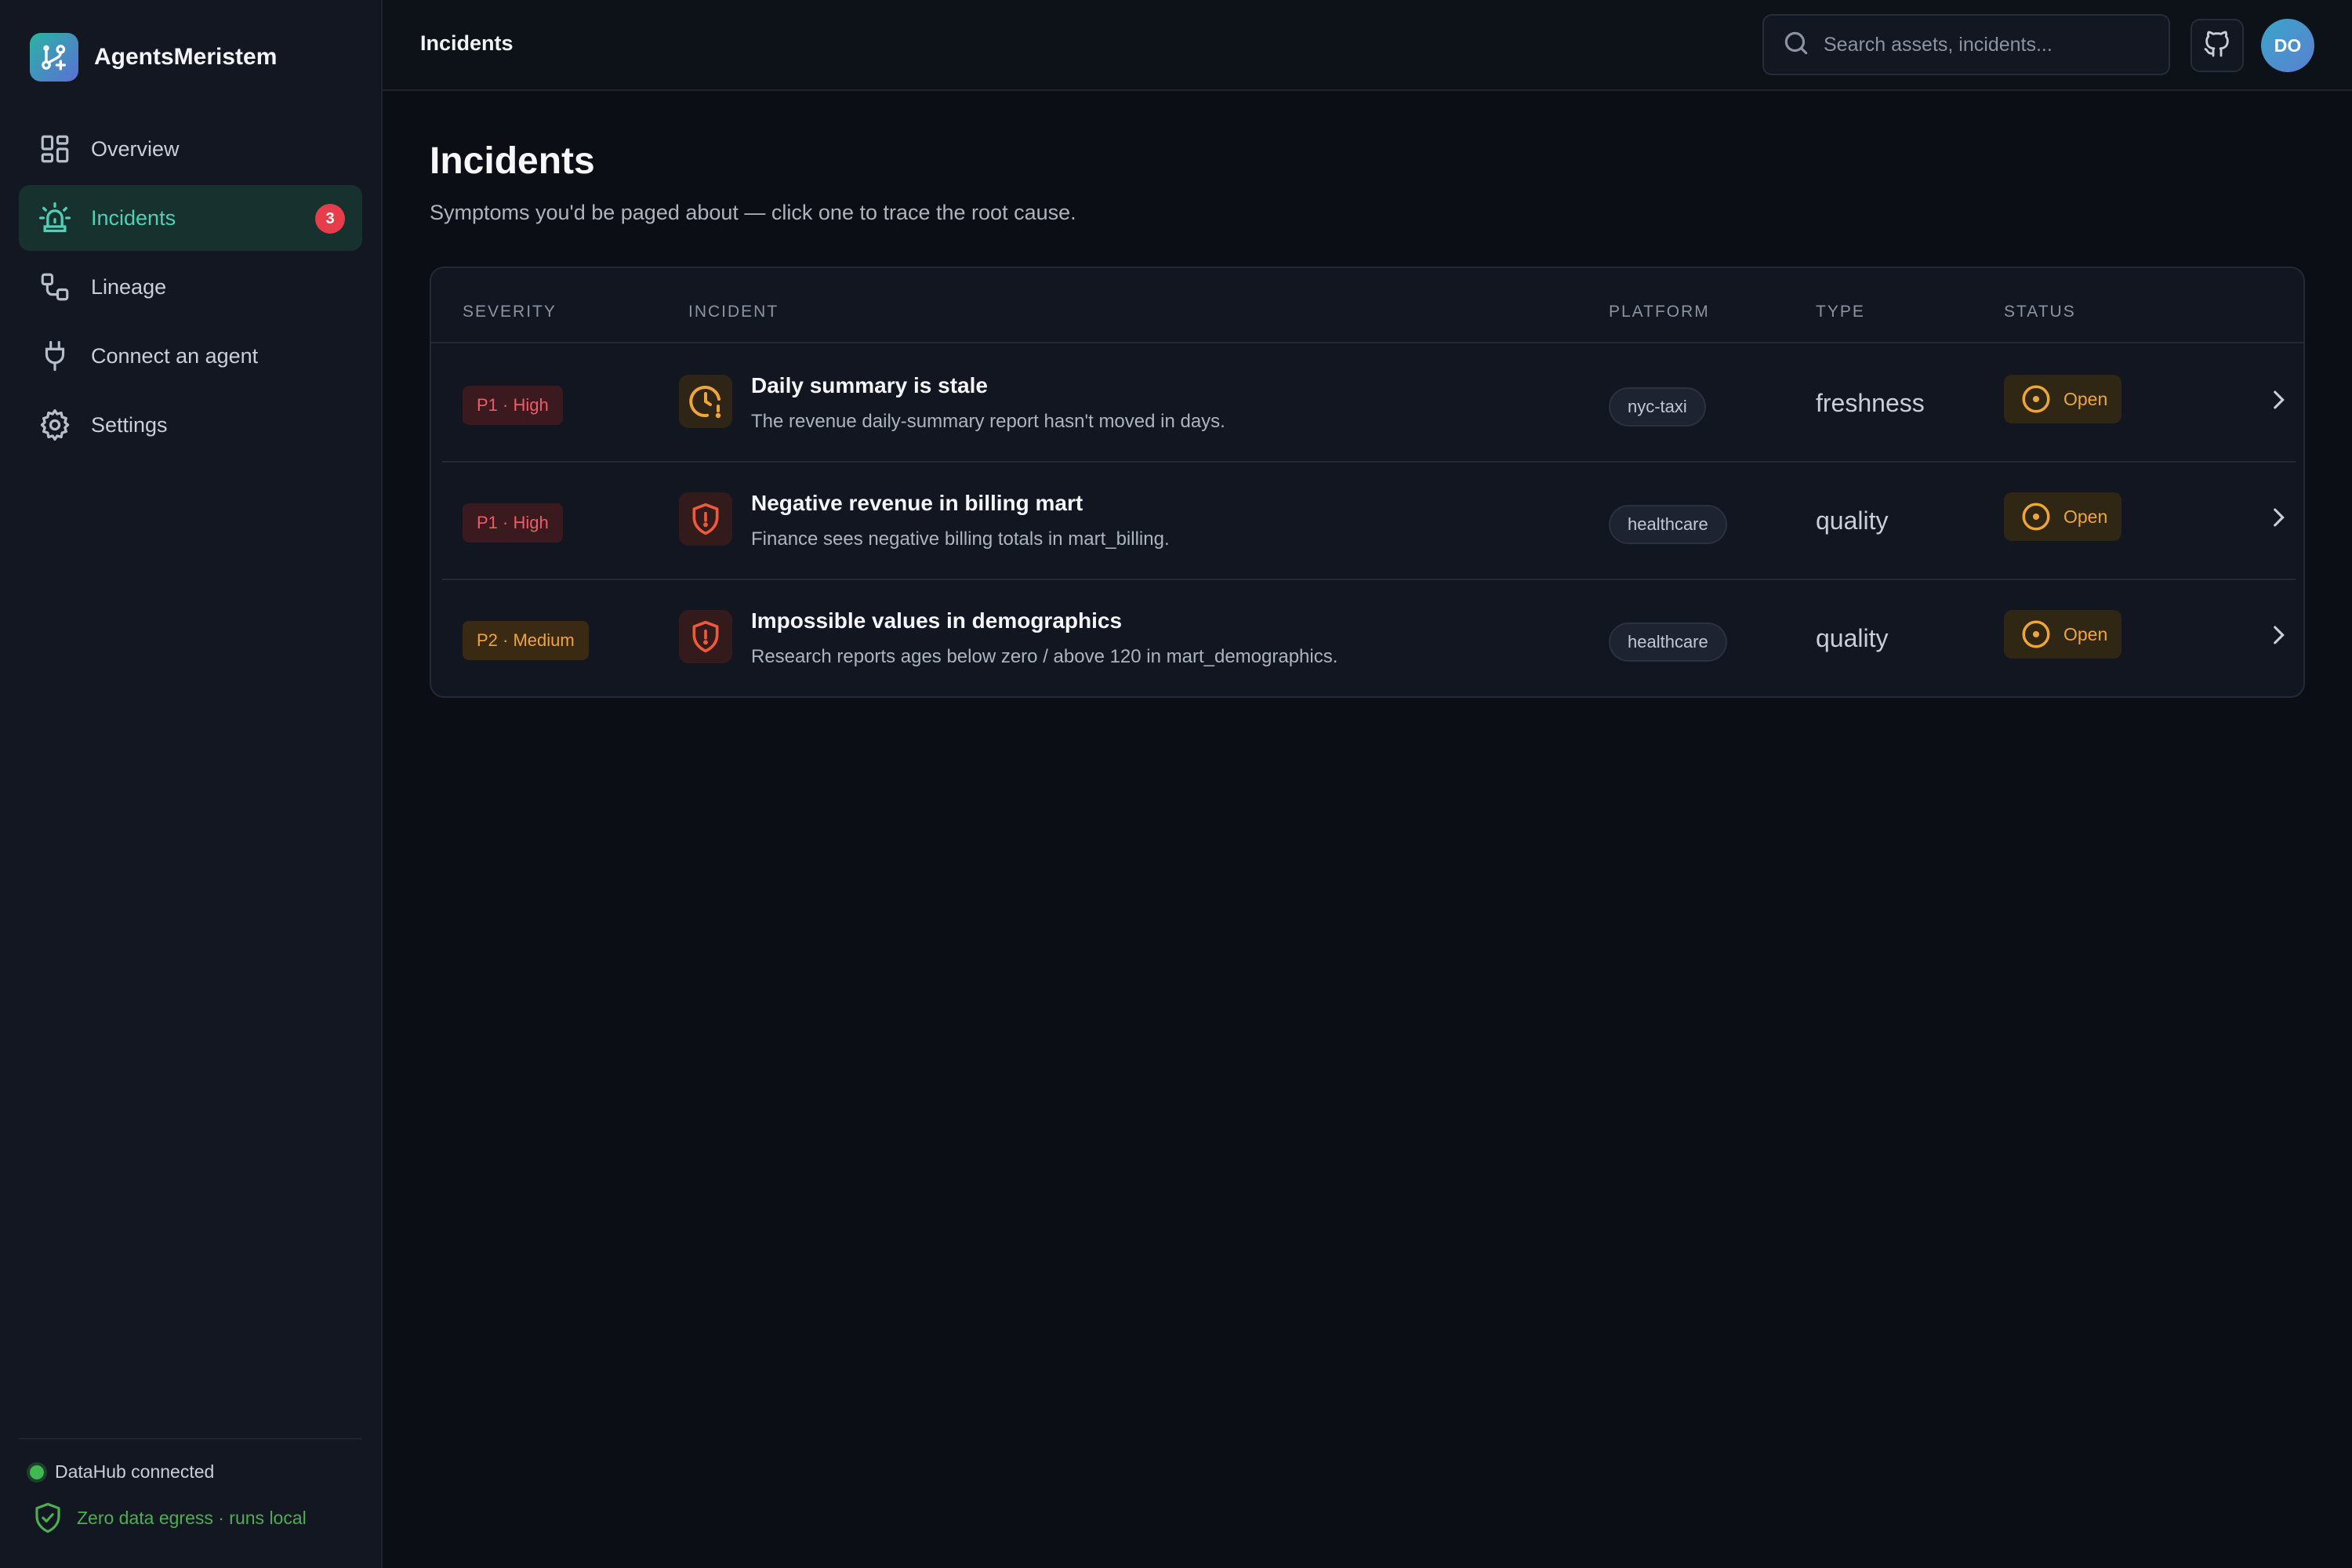  What do you see at coordinates (2040, 312) in the screenshot?
I see `column-header-status: STATUS` at bounding box center [2040, 312].